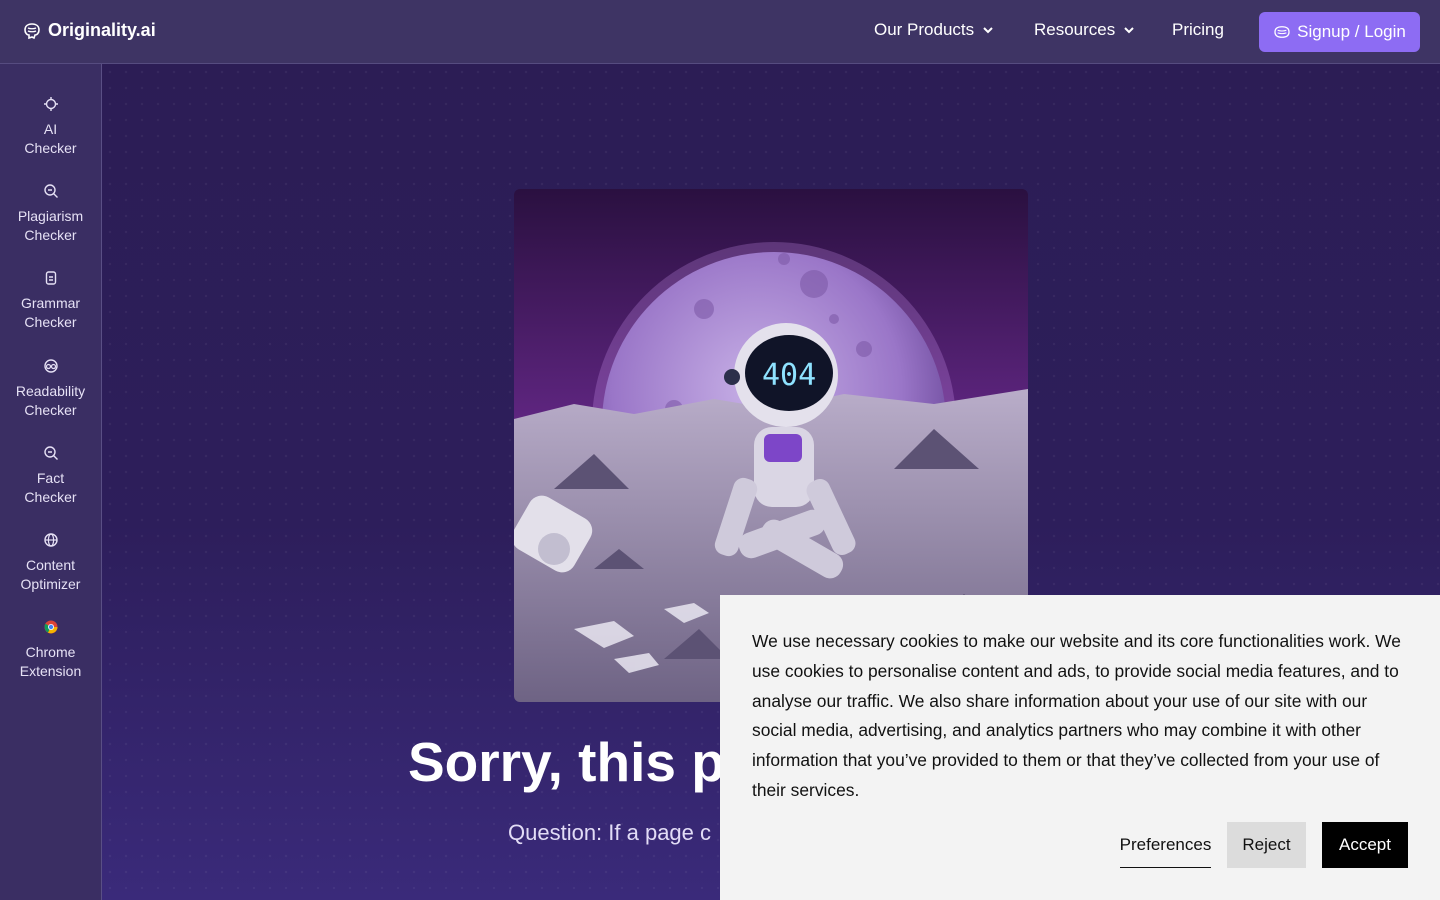 The width and height of the screenshot is (1440, 900). I want to click on sidebar-item-label: Grammar, so click(50, 303).